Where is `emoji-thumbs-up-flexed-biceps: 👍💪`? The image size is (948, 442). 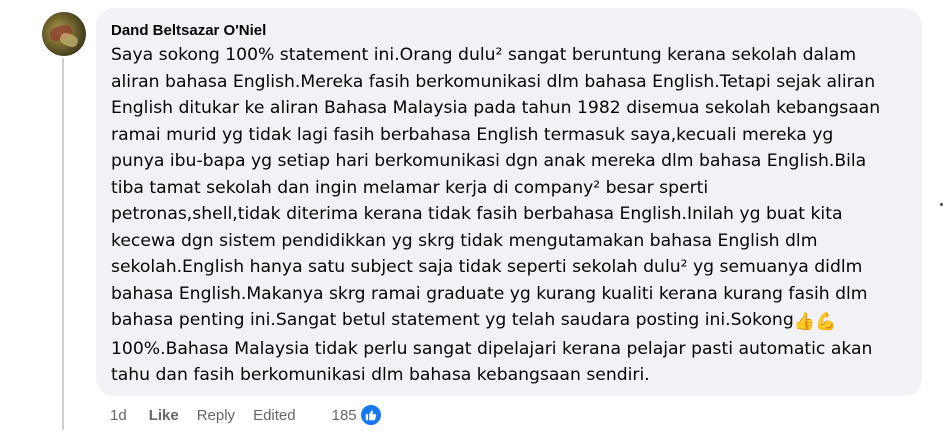
emoji-thumbs-up-flexed-biceps: 👍💪 is located at coordinates (815, 322).